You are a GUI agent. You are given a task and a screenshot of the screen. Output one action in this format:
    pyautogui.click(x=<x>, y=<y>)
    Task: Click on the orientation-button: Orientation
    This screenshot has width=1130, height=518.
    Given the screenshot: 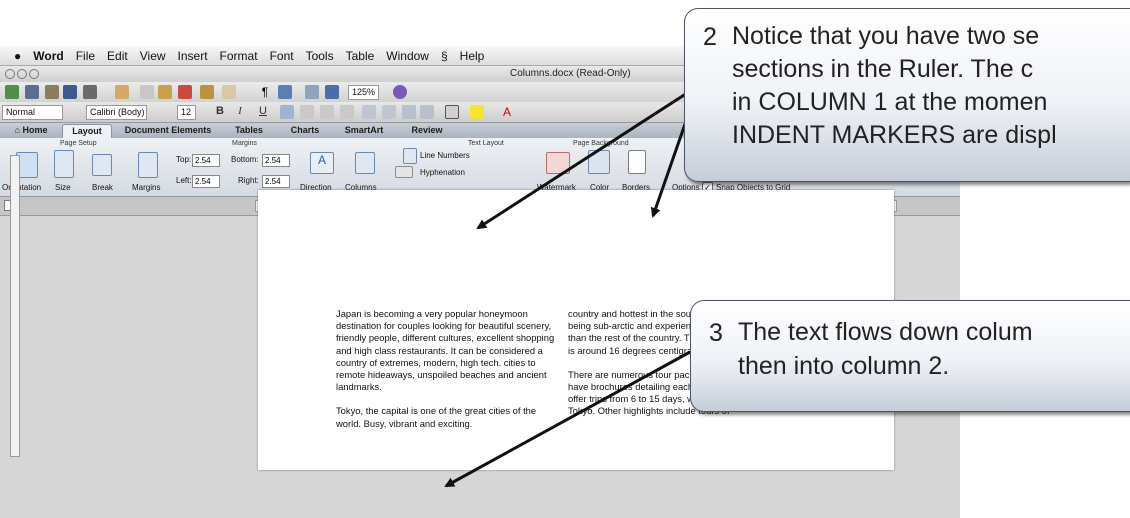 What is the action you would take?
    pyautogui.click(x=21, y=187)
    